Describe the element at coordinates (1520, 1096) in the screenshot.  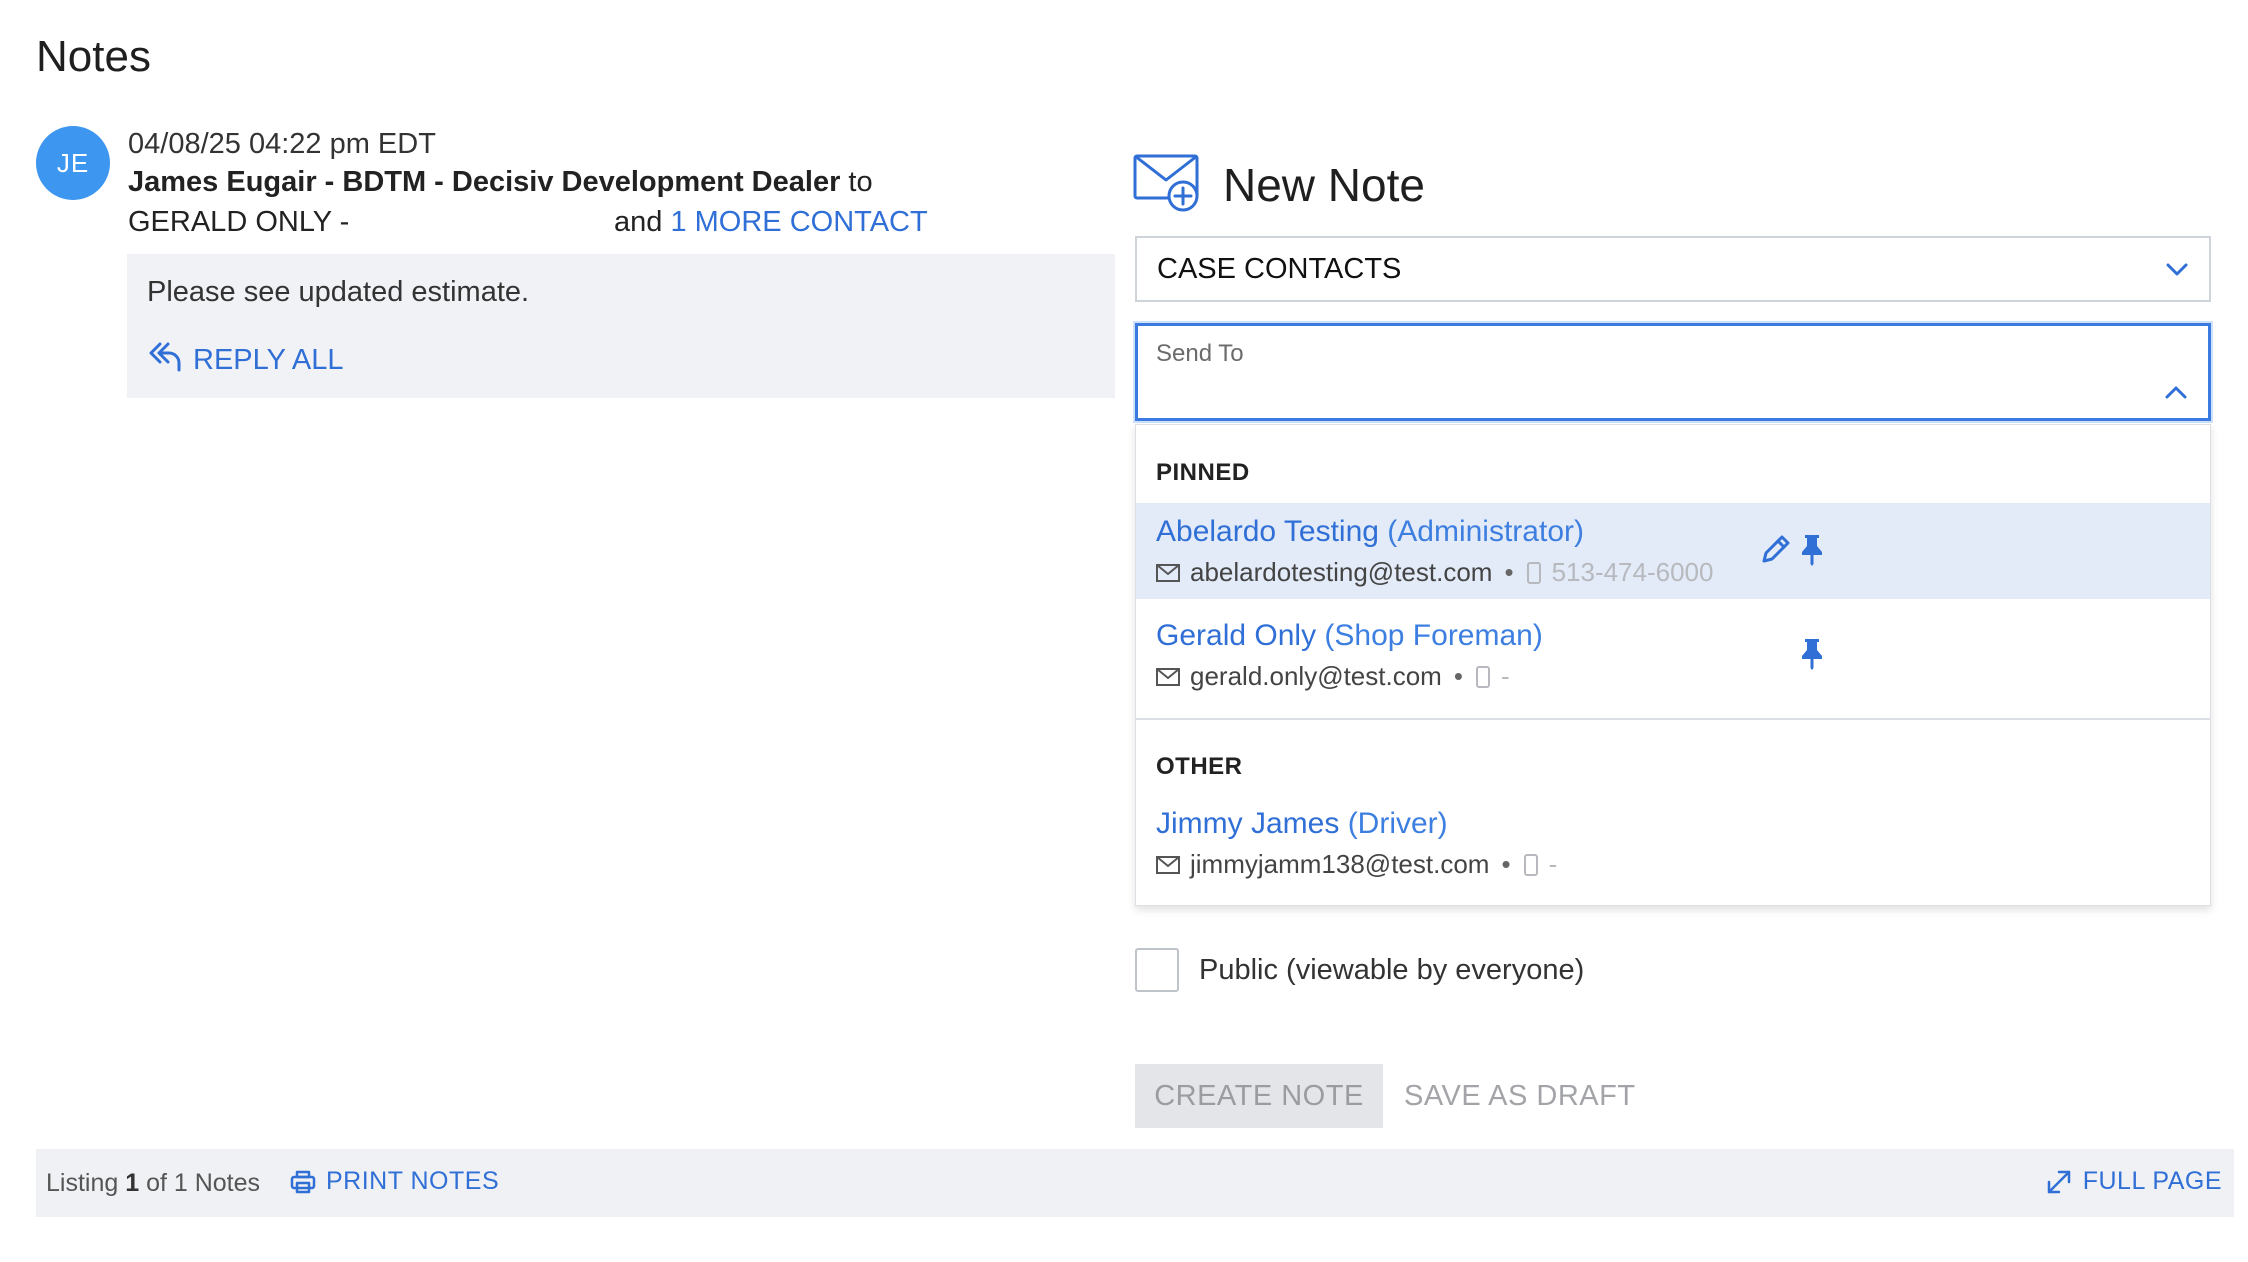
I see `save-as-draft-button: SAVE AS DRAFT` at that location.